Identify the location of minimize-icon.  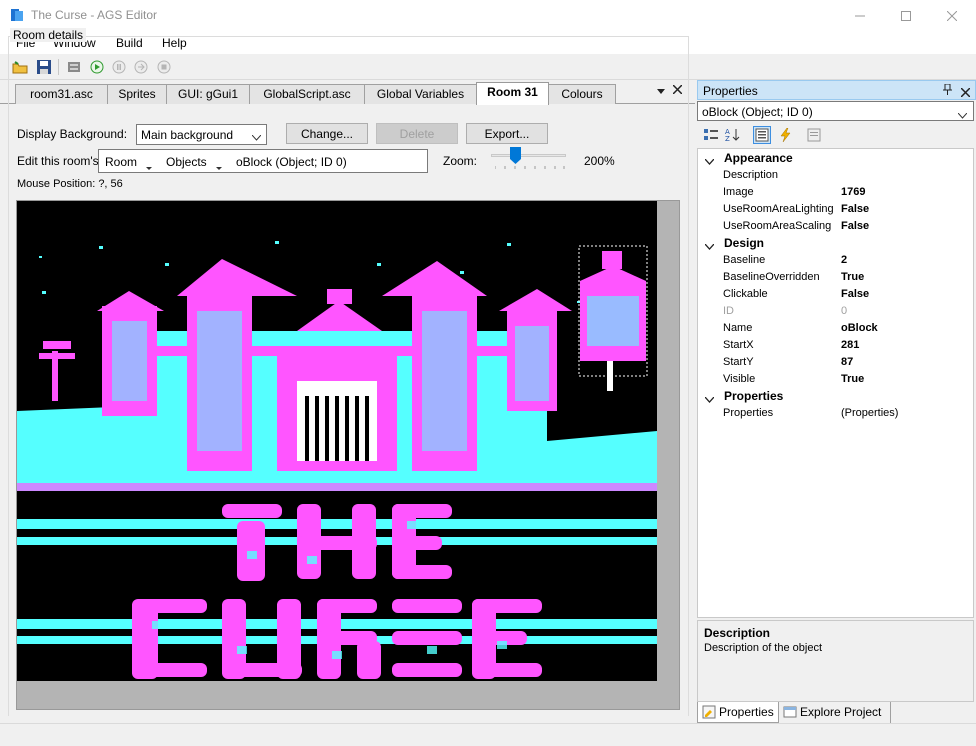
(860, 15).